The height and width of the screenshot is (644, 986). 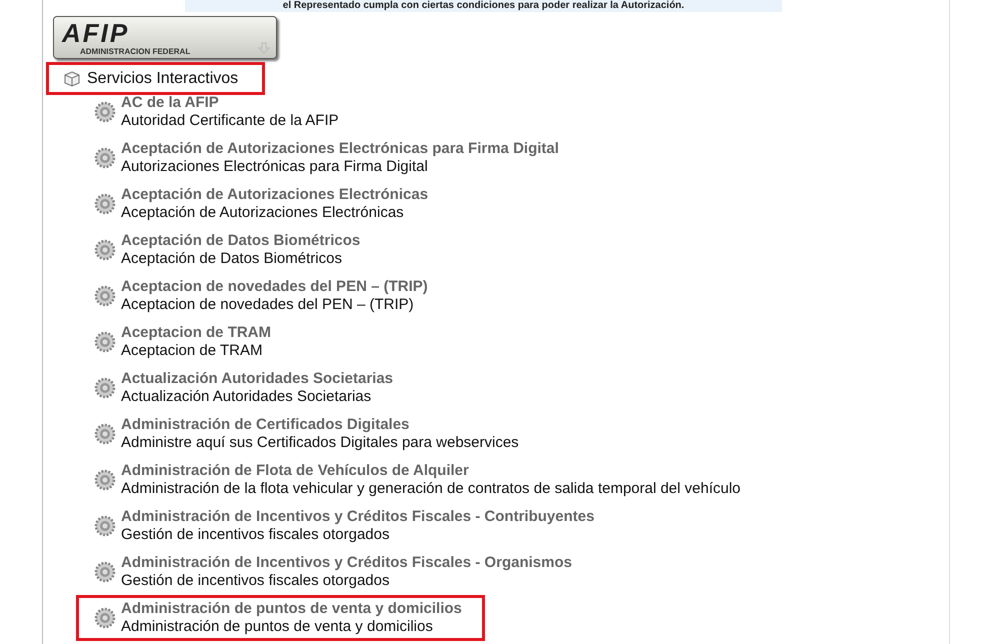 What do you see at coordinates (192, 351) in the screenshot?
I see `service-description: Aceptacion de TRAM` at bounding box center [192, 351].